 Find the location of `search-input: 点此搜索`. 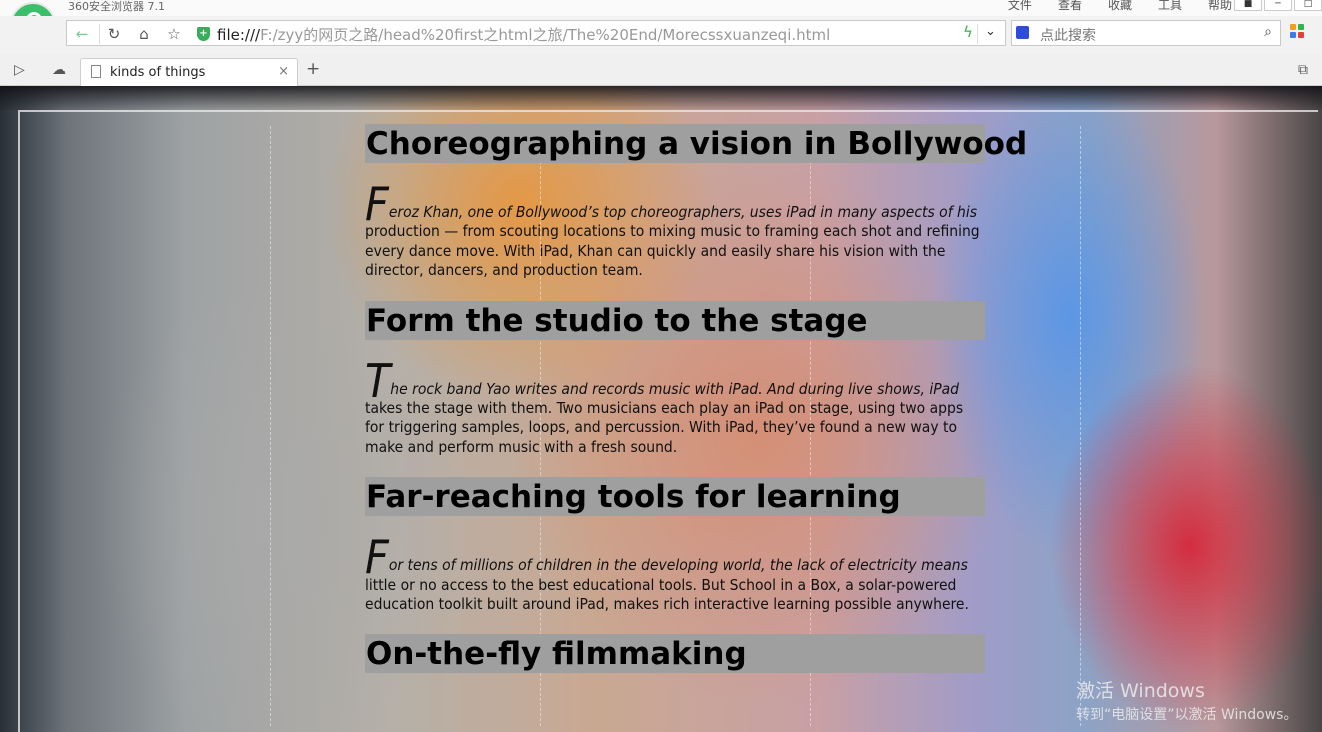

search-input: 点此搜索 is located at coordinates (1068, 35).